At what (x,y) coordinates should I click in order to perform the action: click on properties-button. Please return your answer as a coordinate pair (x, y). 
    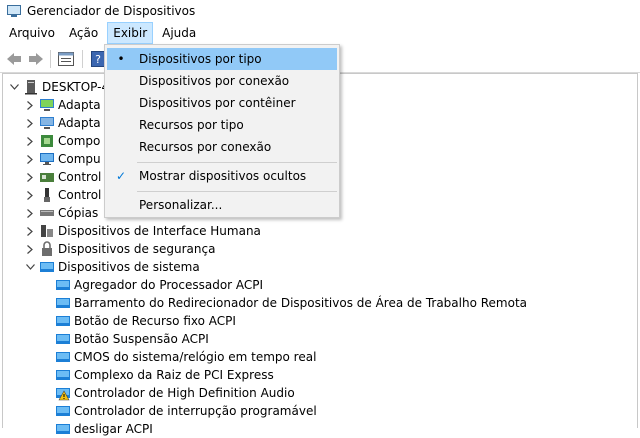
    Looking at the image, I should click on (66, 59).